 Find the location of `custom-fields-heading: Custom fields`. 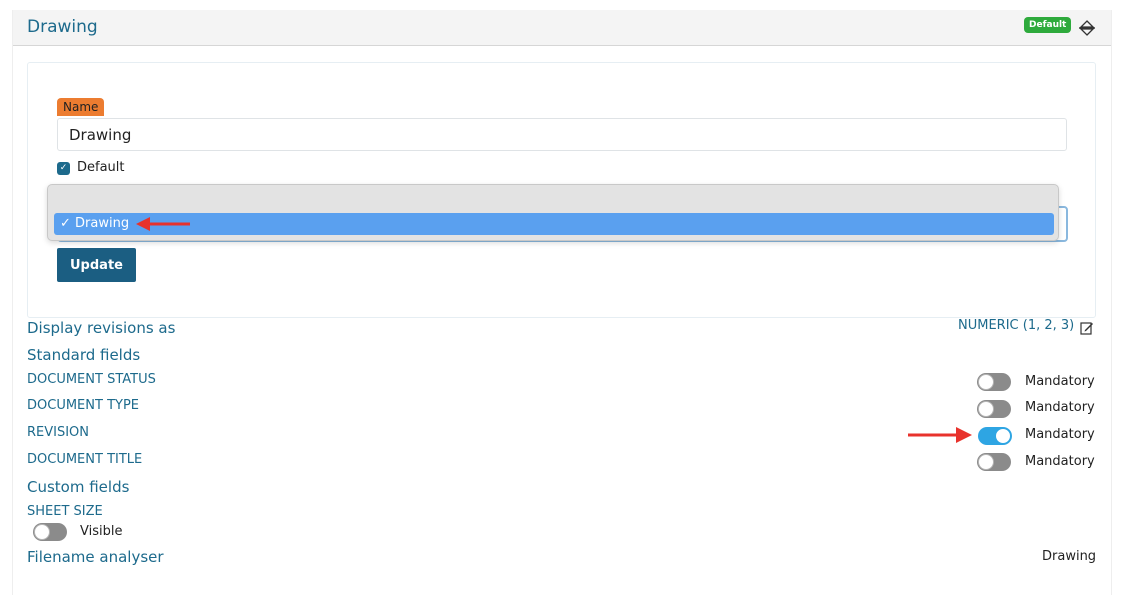

custom-fields-heading: Custom fields is located at coordinates (78, 487).